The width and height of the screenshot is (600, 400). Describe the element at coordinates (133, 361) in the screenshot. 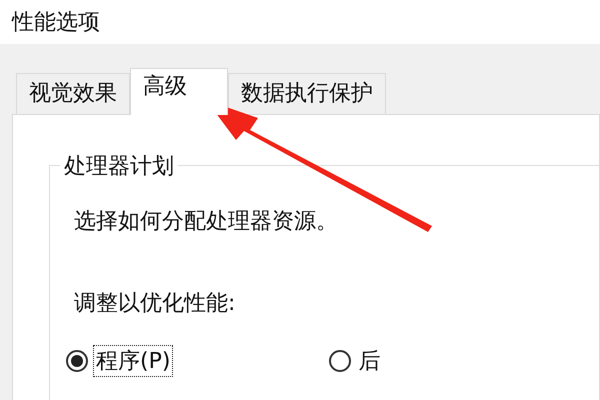

I see `radio-label: 程序(P)` at that location.